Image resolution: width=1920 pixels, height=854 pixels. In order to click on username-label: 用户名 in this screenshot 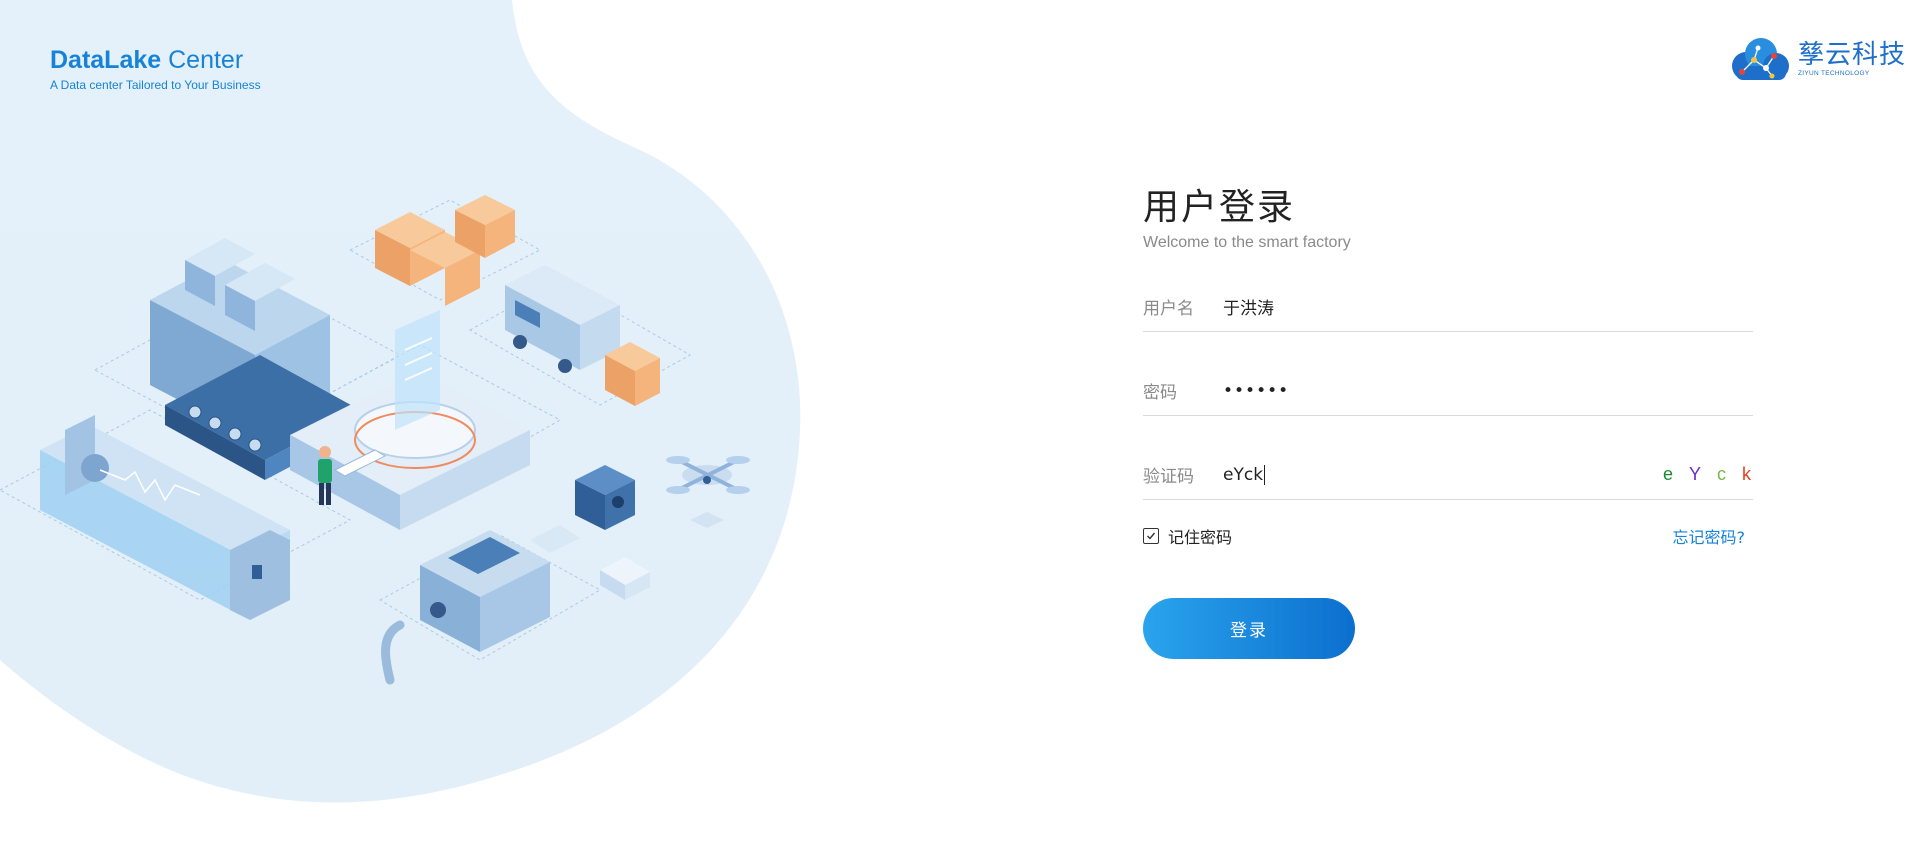, I will do `click(1168, 309)`.